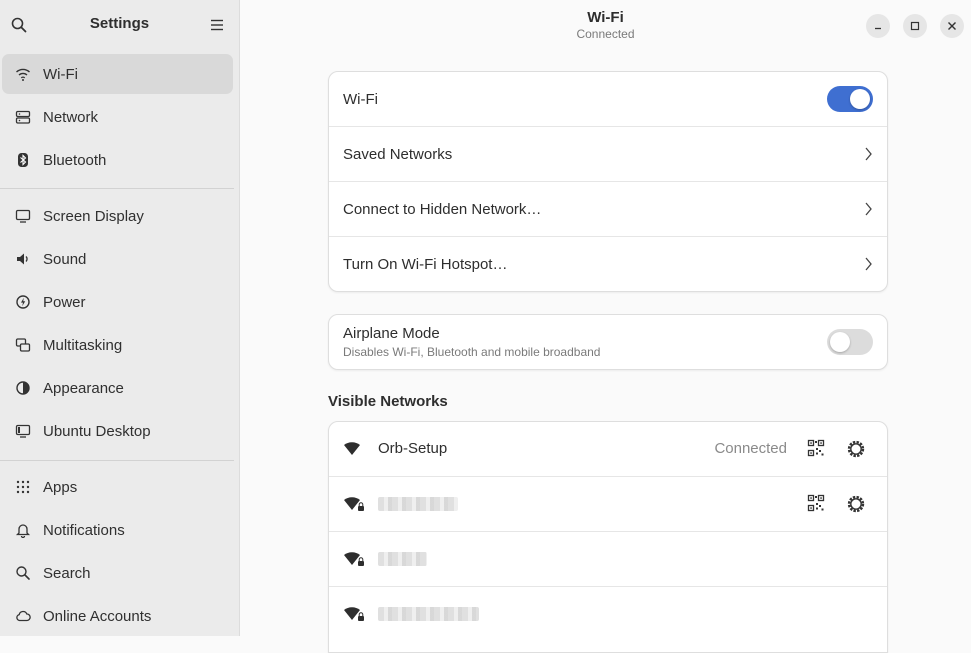 This screenshot has width=971, height=653. What do you see at coordinates (83, 388) in the screenshot?
I see `sidebar-item-label: Appearance` at bounding box center [83, 388].